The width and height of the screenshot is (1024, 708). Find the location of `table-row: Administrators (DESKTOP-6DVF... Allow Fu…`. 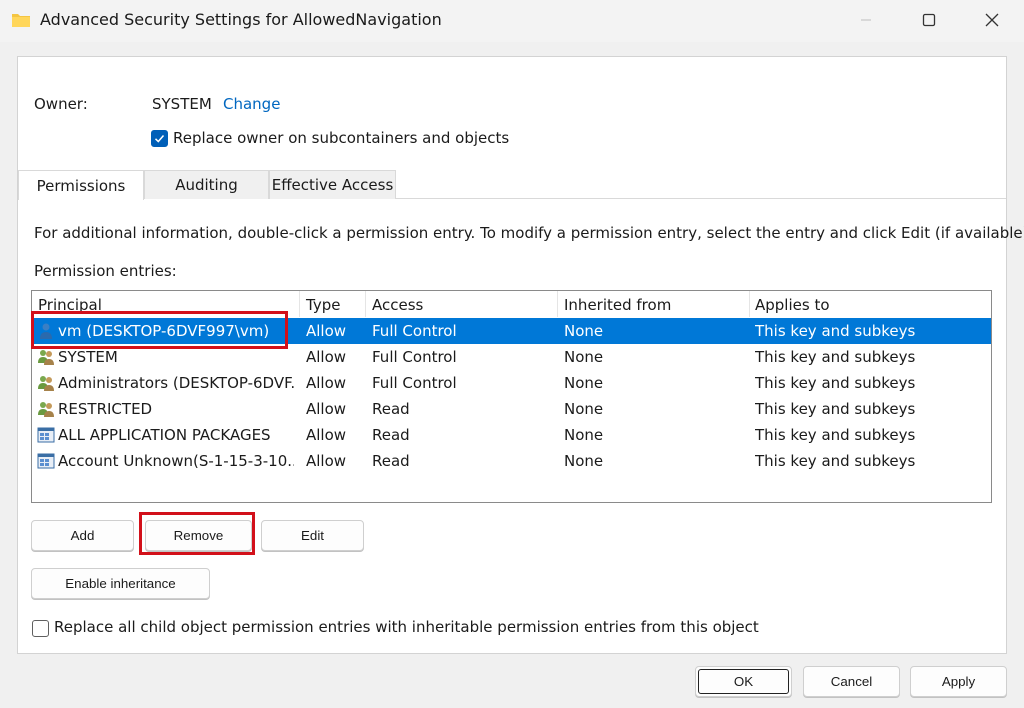

table-row: Administrators (DESKTOP-6DVF... Allow Fu… is located at coordinates (511, 383).